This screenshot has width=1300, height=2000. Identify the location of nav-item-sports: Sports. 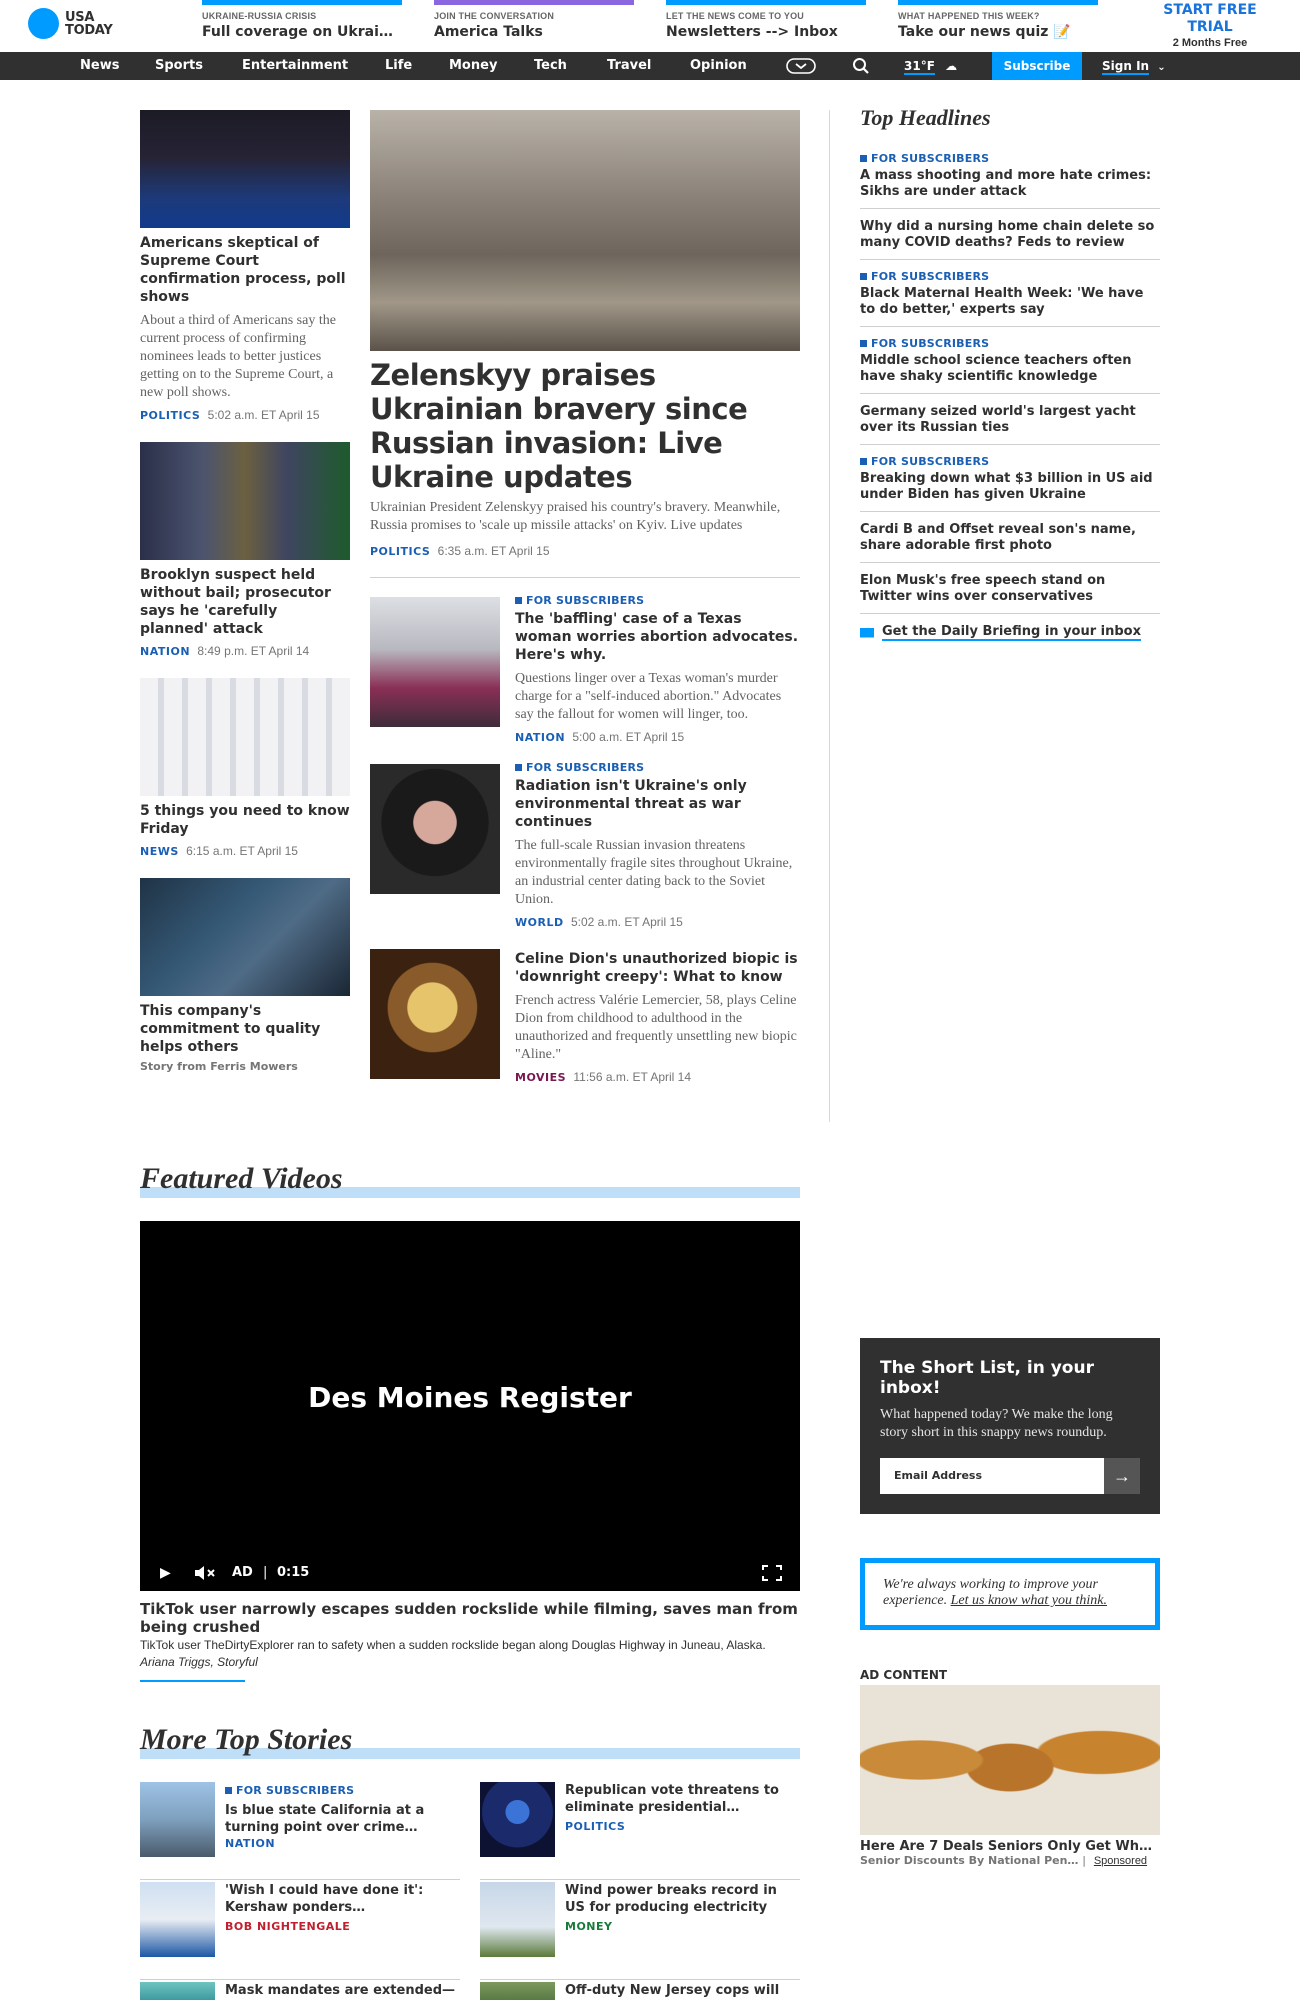
(179, 66).